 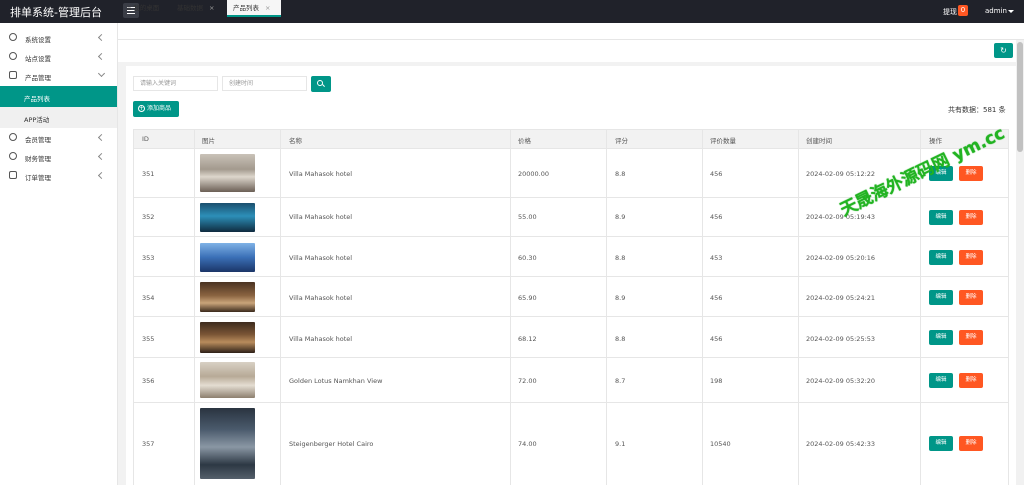 I want to click on tab-my-desktop: ⌂ 我的桌面, so click(x=148, y=8).